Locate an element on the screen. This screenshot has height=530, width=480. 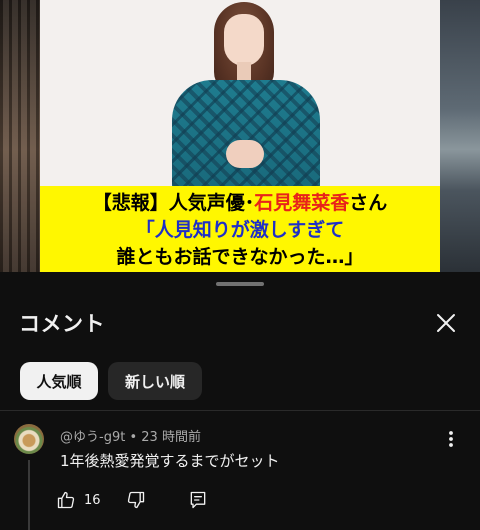
reply-icon is located at coordinates (198, 500).